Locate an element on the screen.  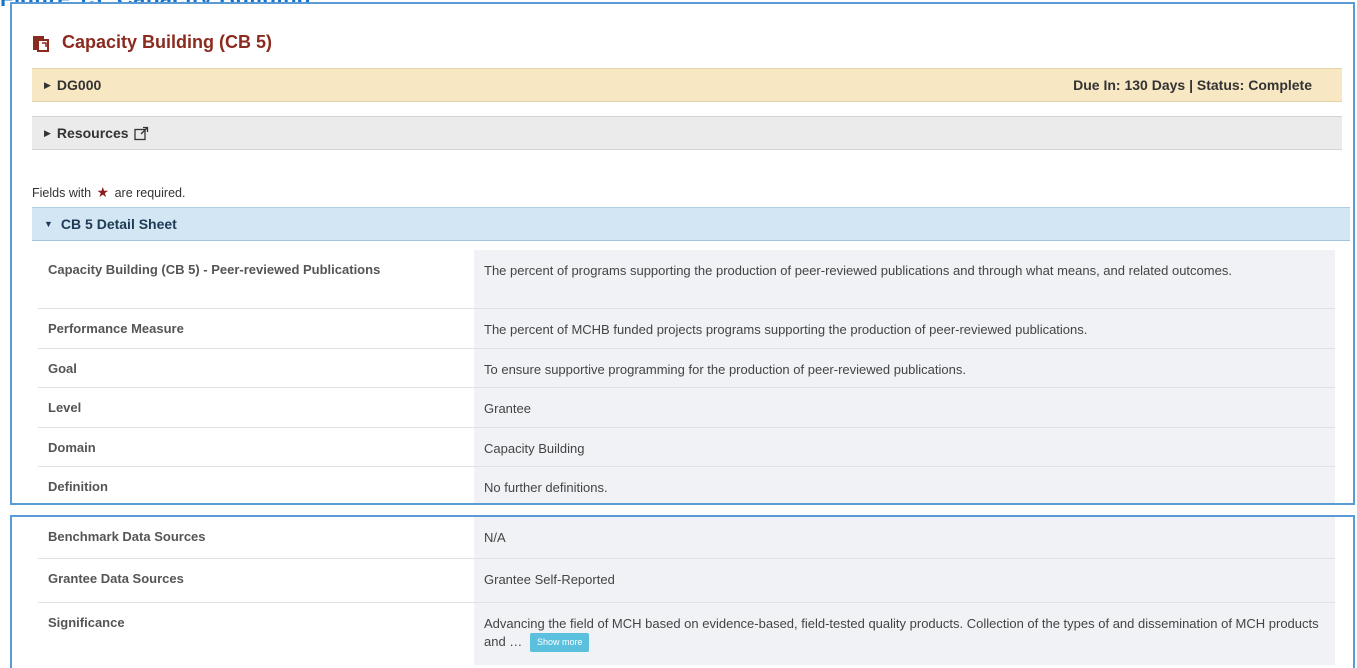
row-value: No further definitions. is located at coordinates (904, 485).